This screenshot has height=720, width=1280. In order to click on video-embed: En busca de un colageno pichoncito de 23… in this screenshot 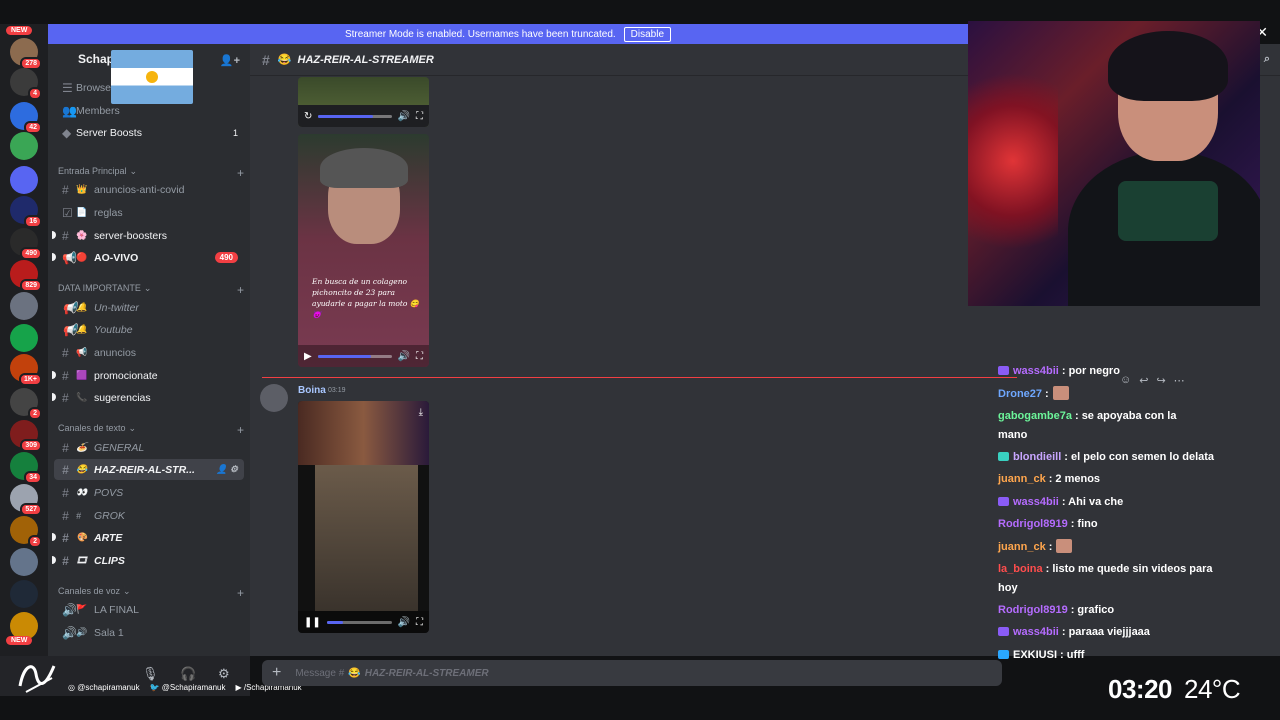, I will do `click(363, 250)`.